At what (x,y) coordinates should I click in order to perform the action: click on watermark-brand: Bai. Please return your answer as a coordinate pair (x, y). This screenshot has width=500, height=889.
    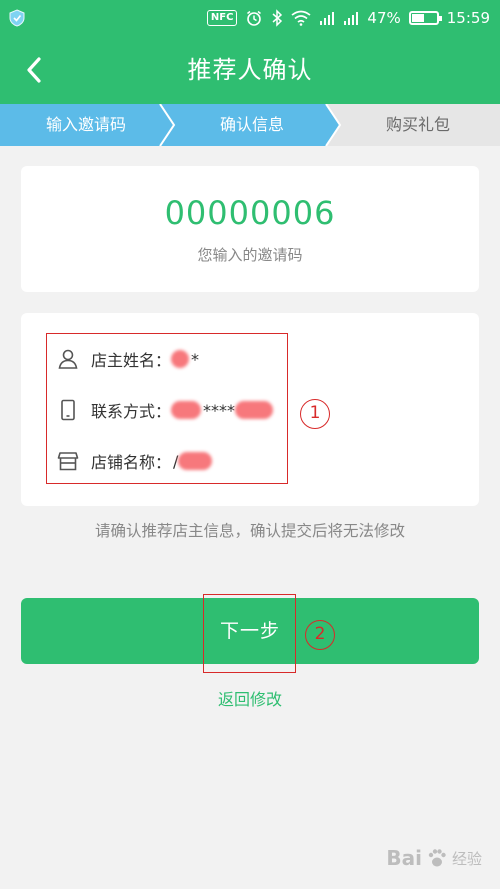
    Looking at the image, I should click on (404, 858).